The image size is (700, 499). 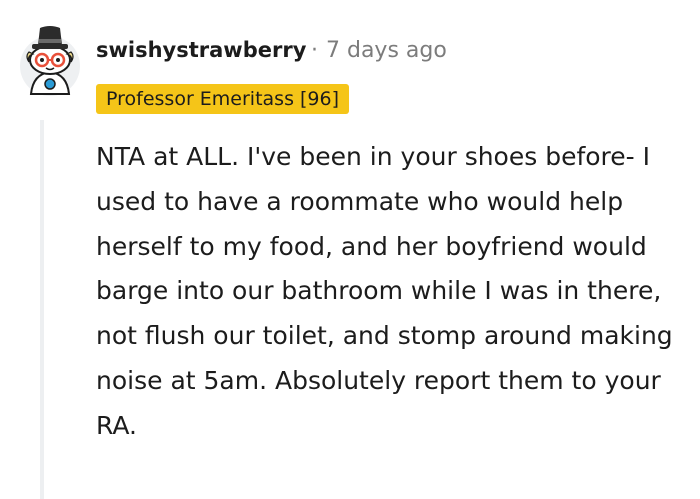 I want to click on timestamp: 7 days ago, so click(x=386, y=50).